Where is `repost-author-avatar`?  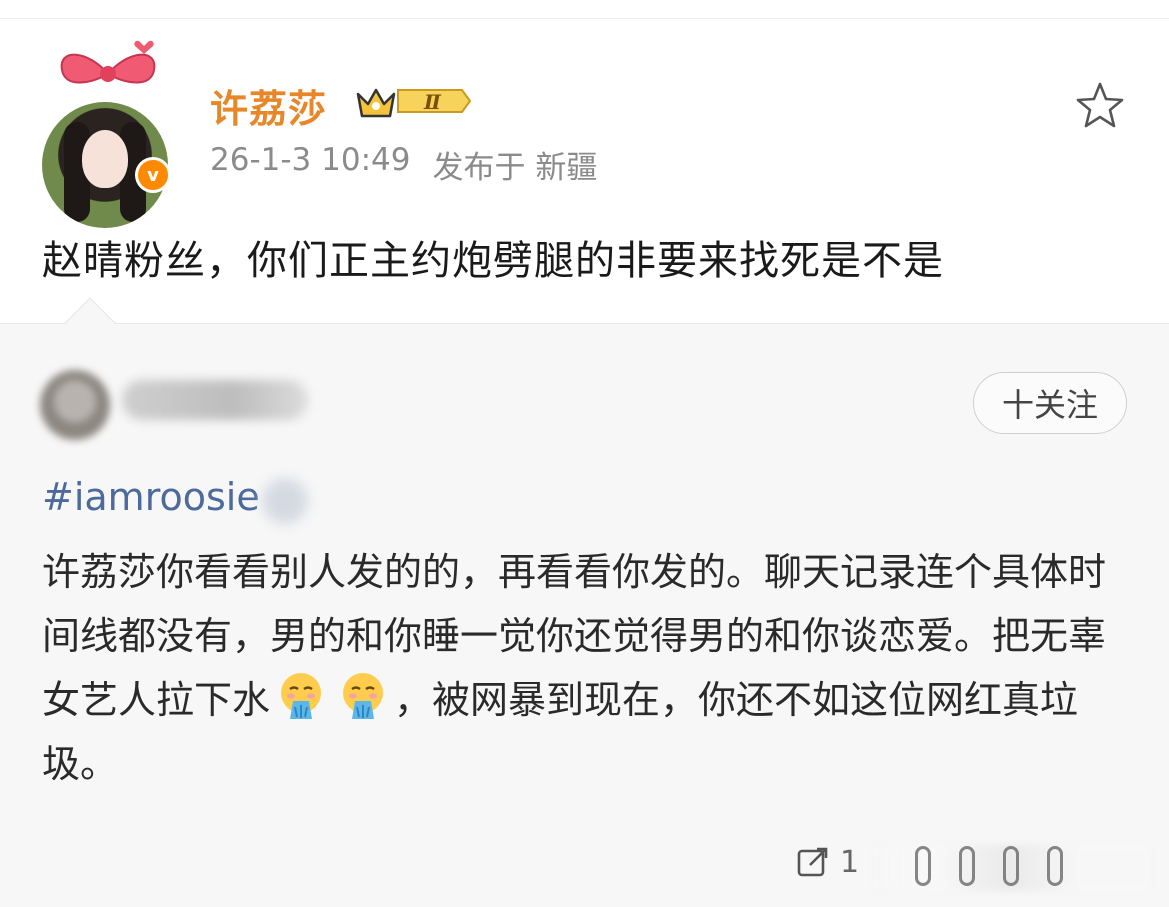 repost-author-avatar is located at coordinates (75, 405).